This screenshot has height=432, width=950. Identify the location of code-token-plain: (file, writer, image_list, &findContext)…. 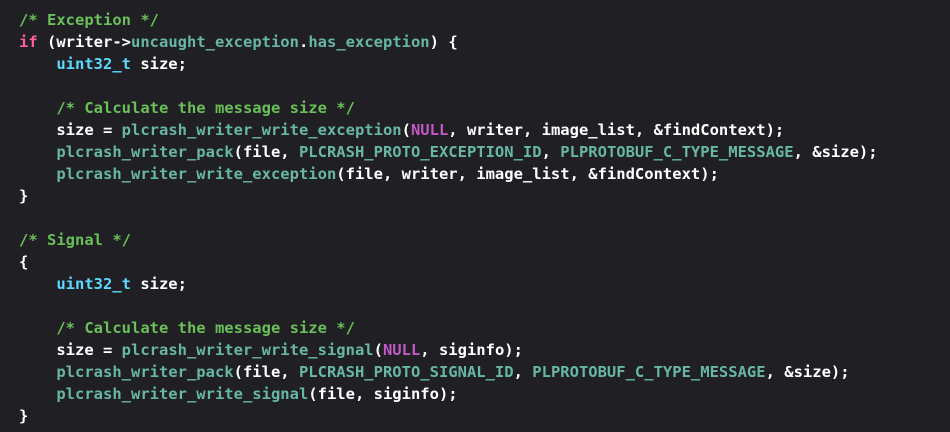
(527, 174).